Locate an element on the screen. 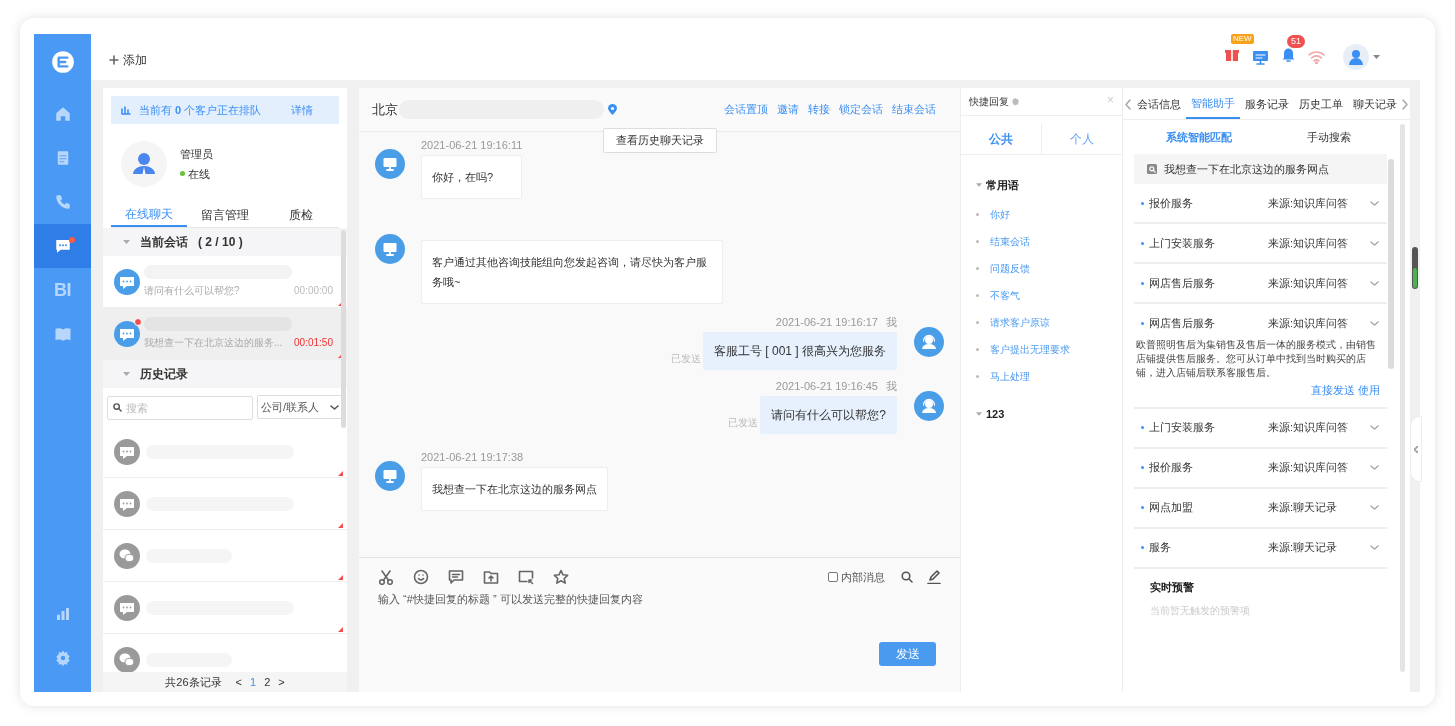 Image resolution: width=1455 pixels, height=726 pixels. book-icon is located at coordinates (62, 334).